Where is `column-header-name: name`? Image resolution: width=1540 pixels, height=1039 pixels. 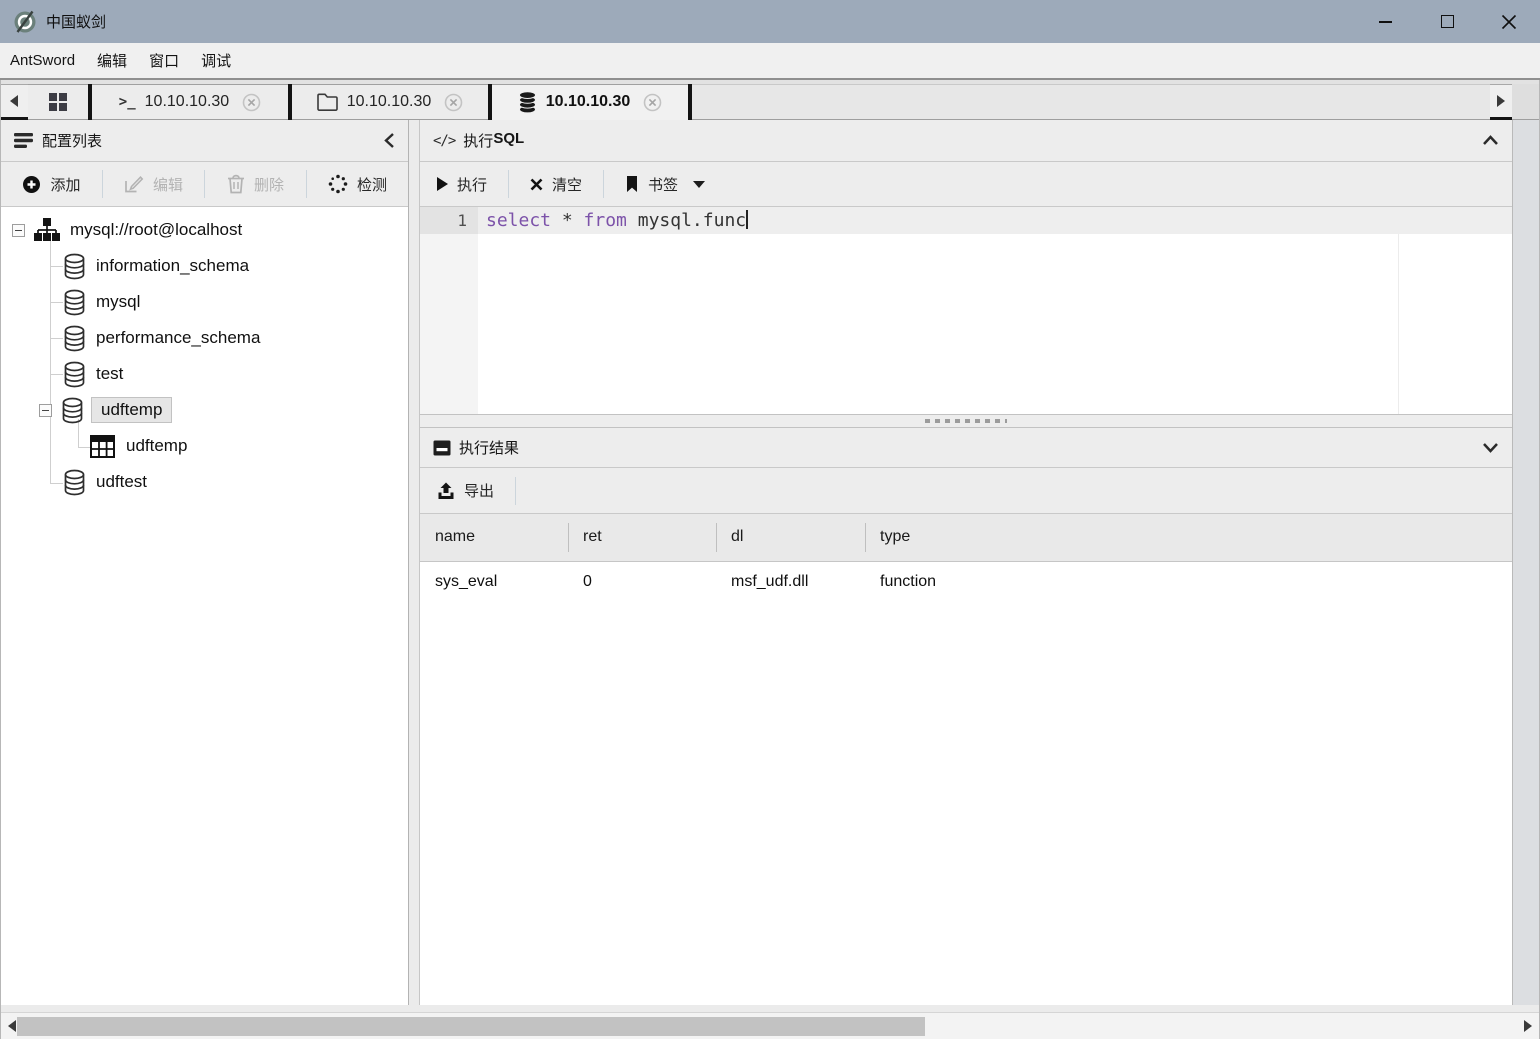 column-header-name: name is located at coordinates (494, 538).